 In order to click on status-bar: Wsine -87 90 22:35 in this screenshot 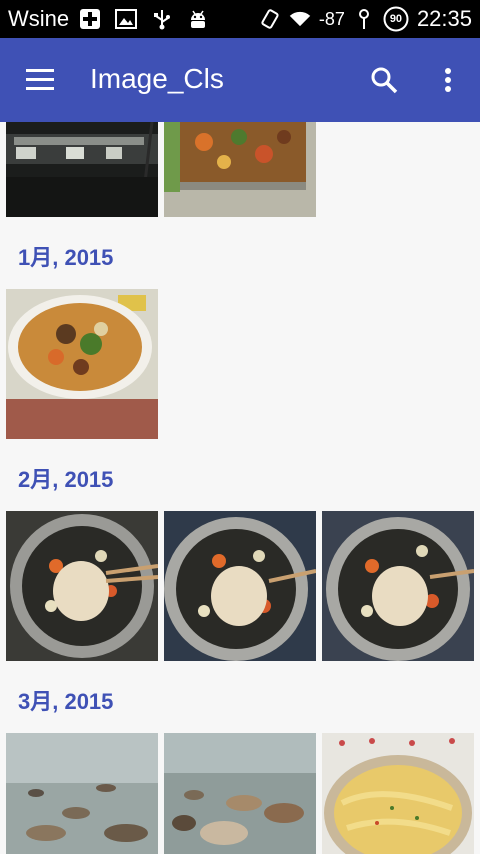, I will do `click(240, 19)`.